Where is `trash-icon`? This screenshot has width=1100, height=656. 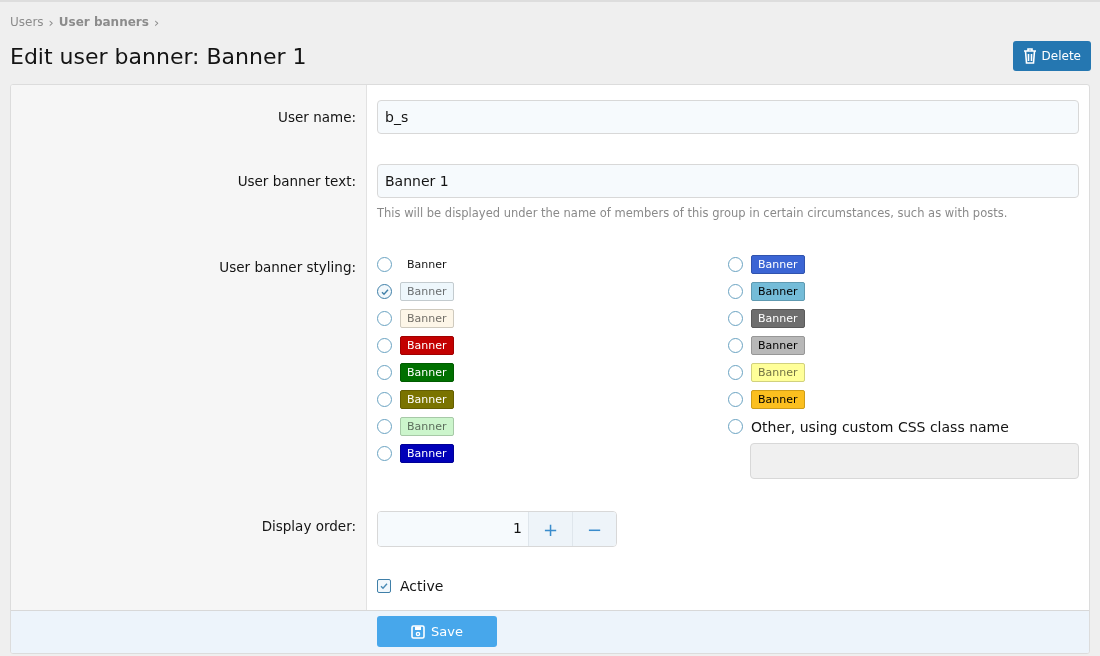 trash-icon is located at coordinates (1029, 56).